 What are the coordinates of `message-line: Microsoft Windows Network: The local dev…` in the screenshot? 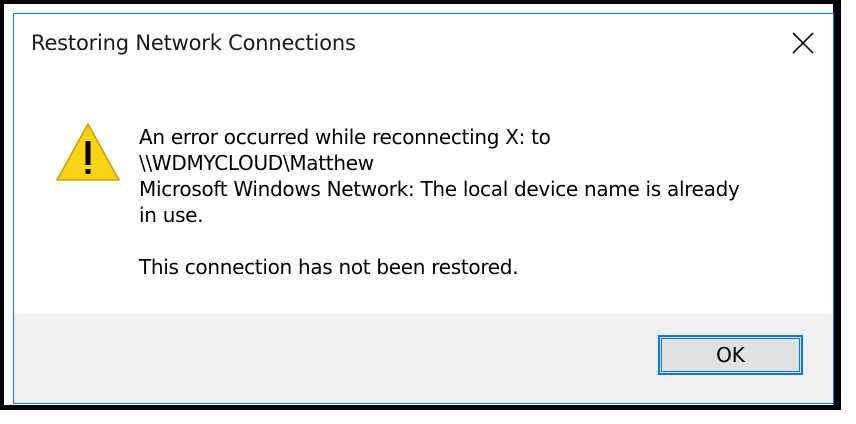 It's located at (439, 189).